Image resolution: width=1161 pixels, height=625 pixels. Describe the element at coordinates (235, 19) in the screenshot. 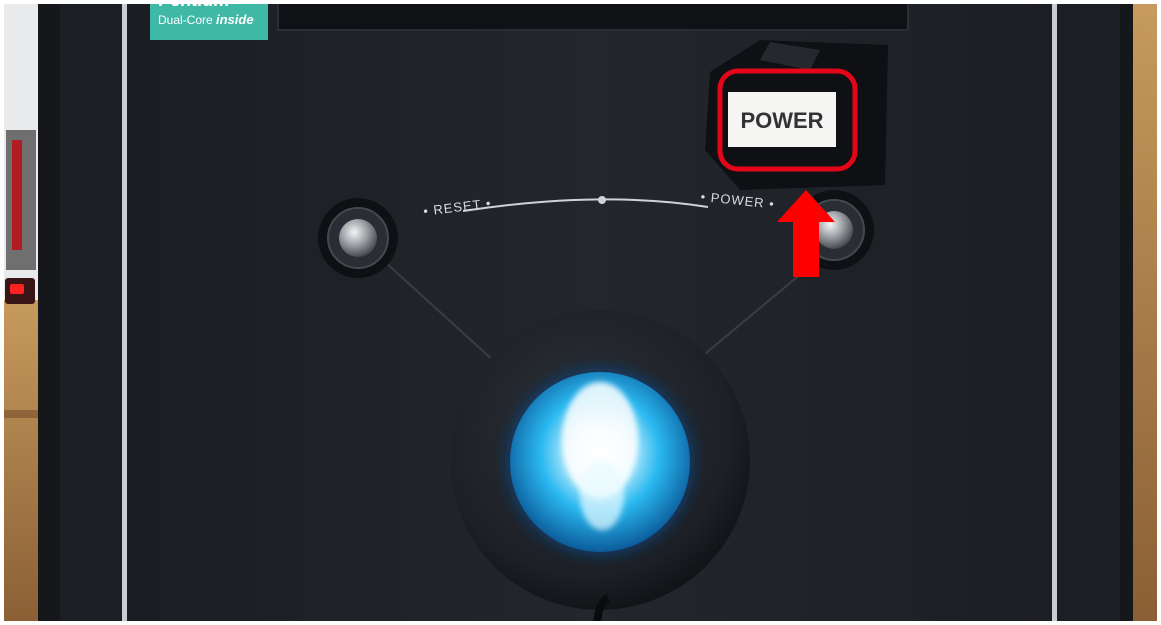

I see `badge-inside-text: inside` at that location.